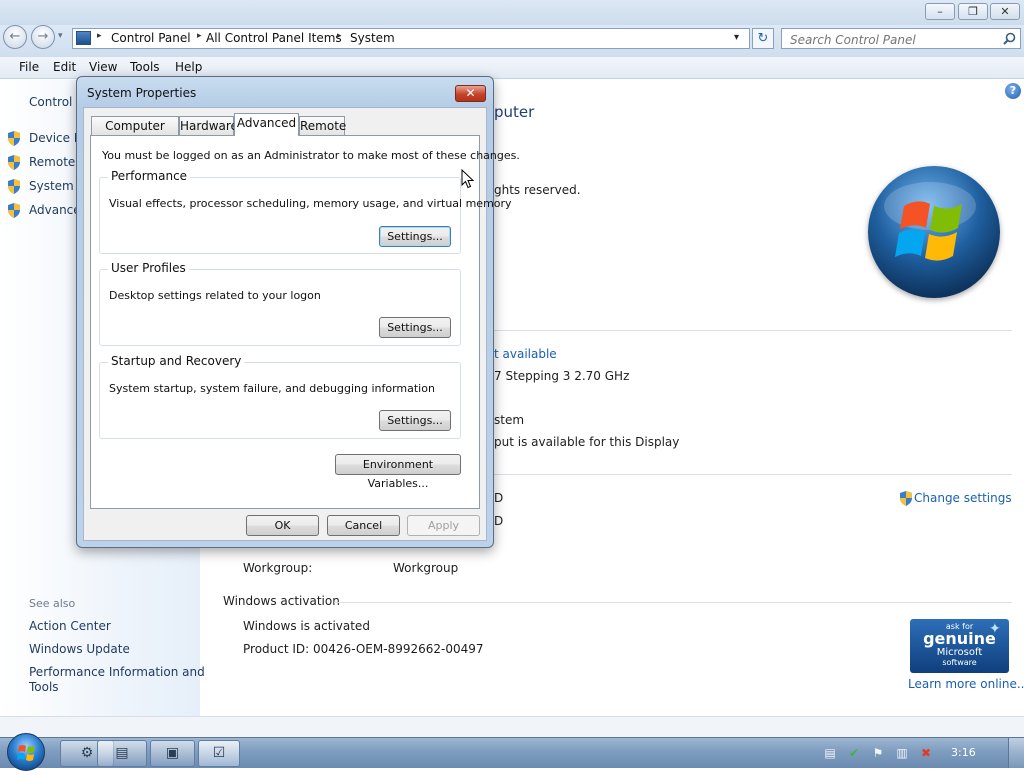 This screenshot has width=1024, height=775. What do you see at coordinates (892, 39) in the screenshot?
I see `search-input` at bounding box center [892, 39].